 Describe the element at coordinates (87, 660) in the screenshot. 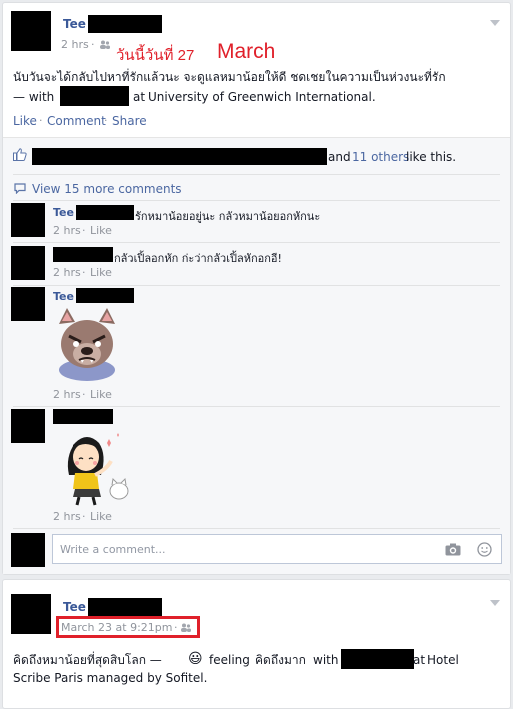

I see `post-text: คิดถึงหมาน้อยที่สุดสิบโลก —` at that location.